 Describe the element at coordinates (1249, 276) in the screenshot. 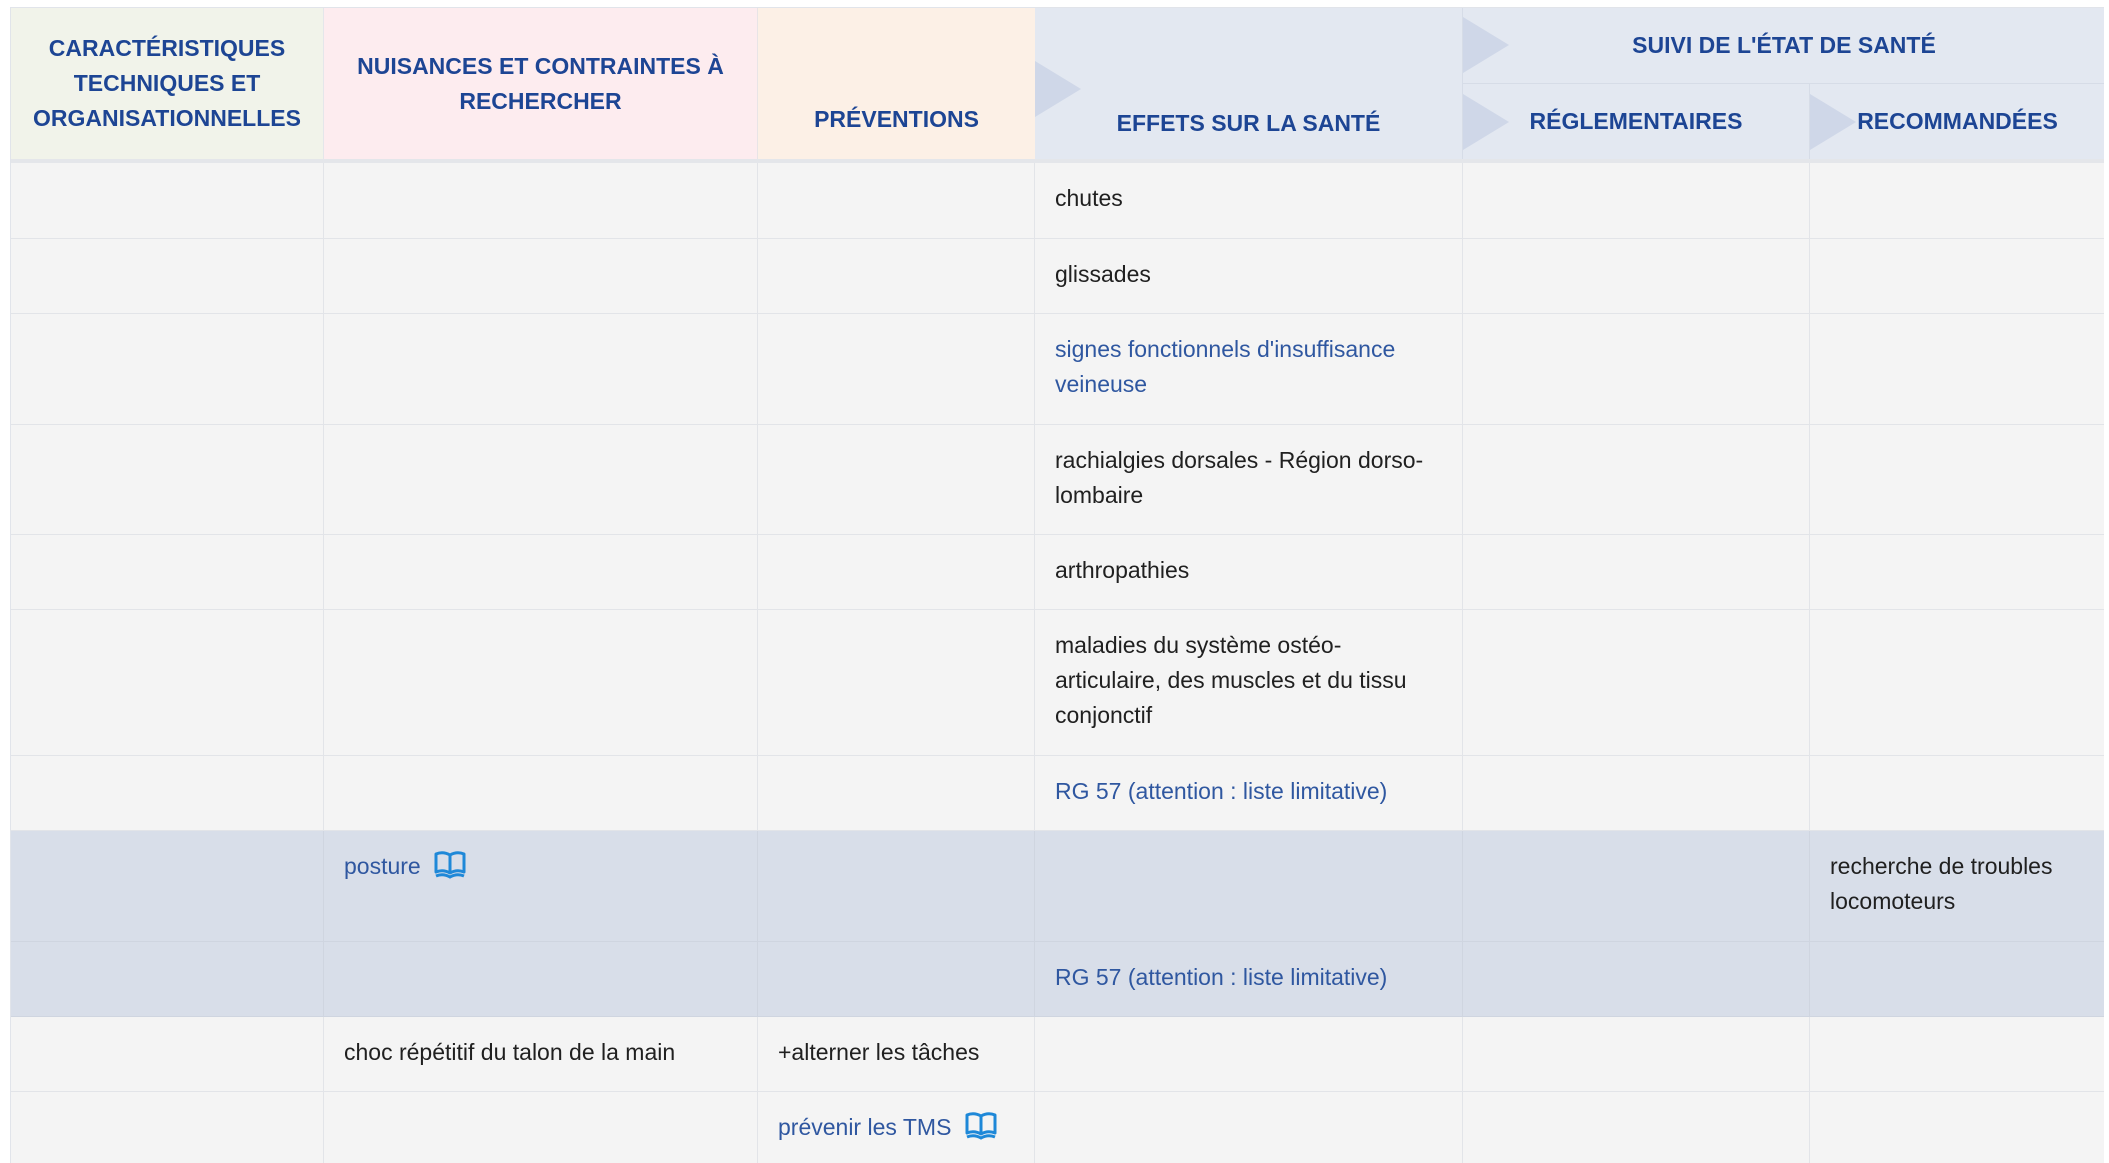

I see `effet-sante-cell: glissades` at that location.